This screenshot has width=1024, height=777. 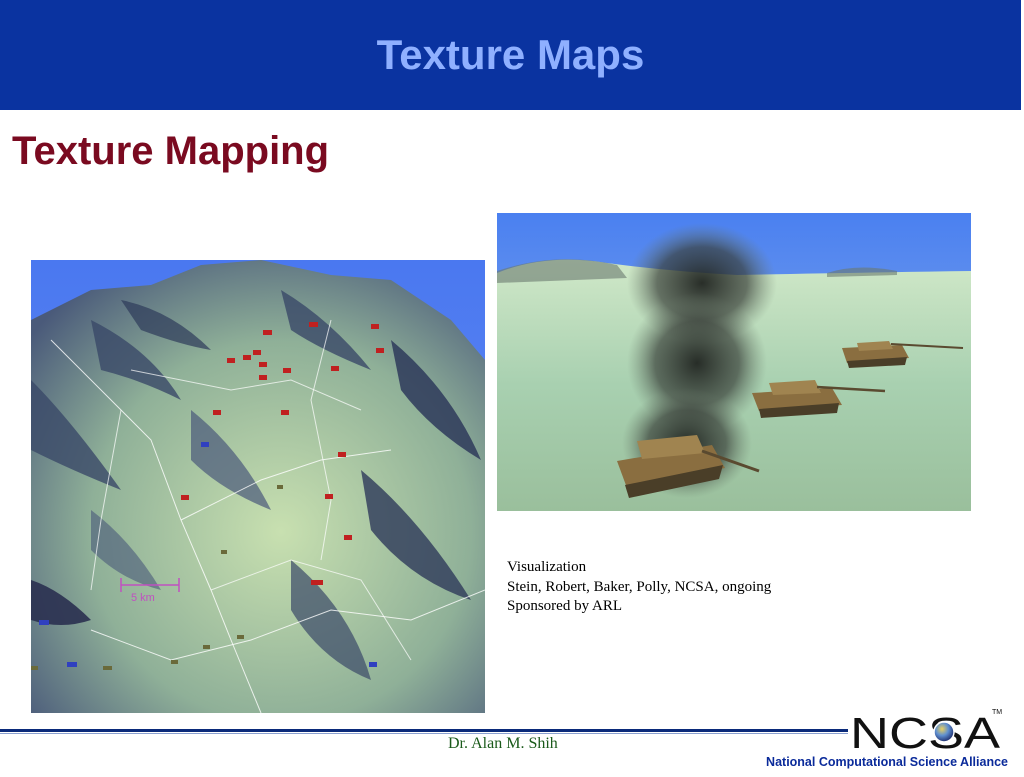 I want to click on globe-icon, so click(x=944, y=732).